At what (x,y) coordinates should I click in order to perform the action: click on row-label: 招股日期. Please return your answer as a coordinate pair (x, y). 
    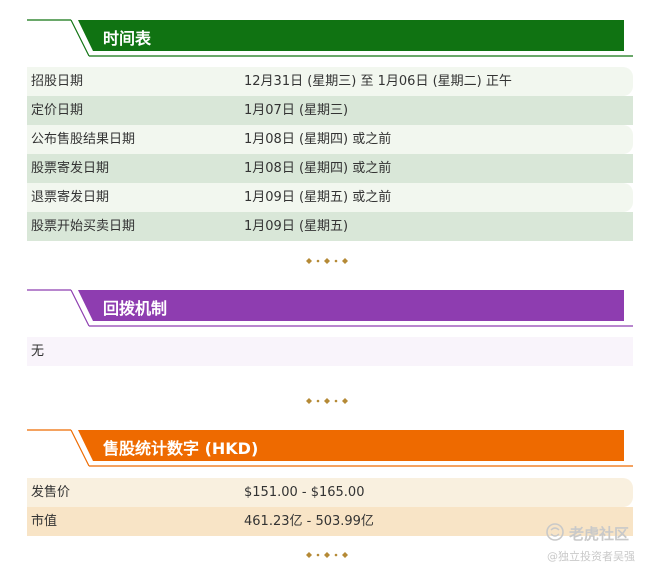
    Looking at the image, I should click on (57, 81).